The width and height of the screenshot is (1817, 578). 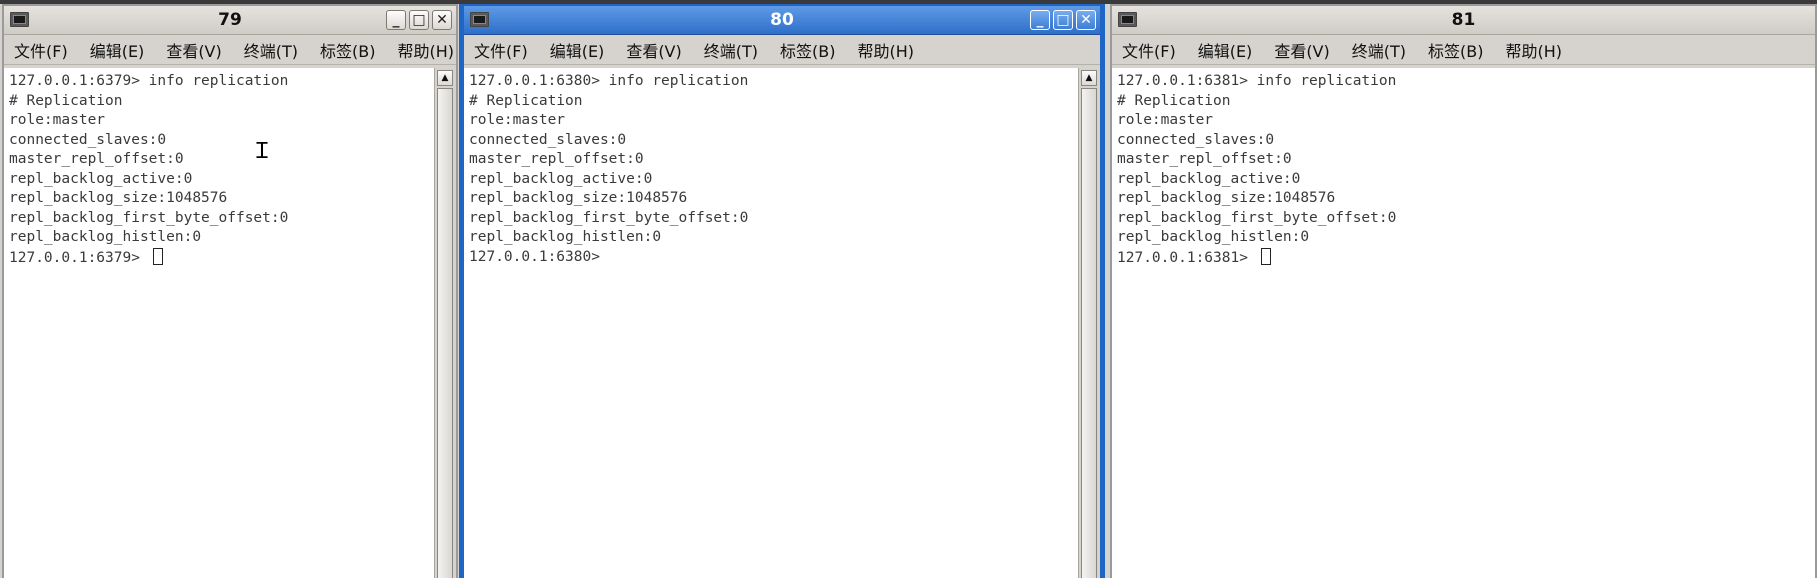 I want to click on terminal-line: 127.0.0.1:6380> info replication, so click(x=609, y=81).